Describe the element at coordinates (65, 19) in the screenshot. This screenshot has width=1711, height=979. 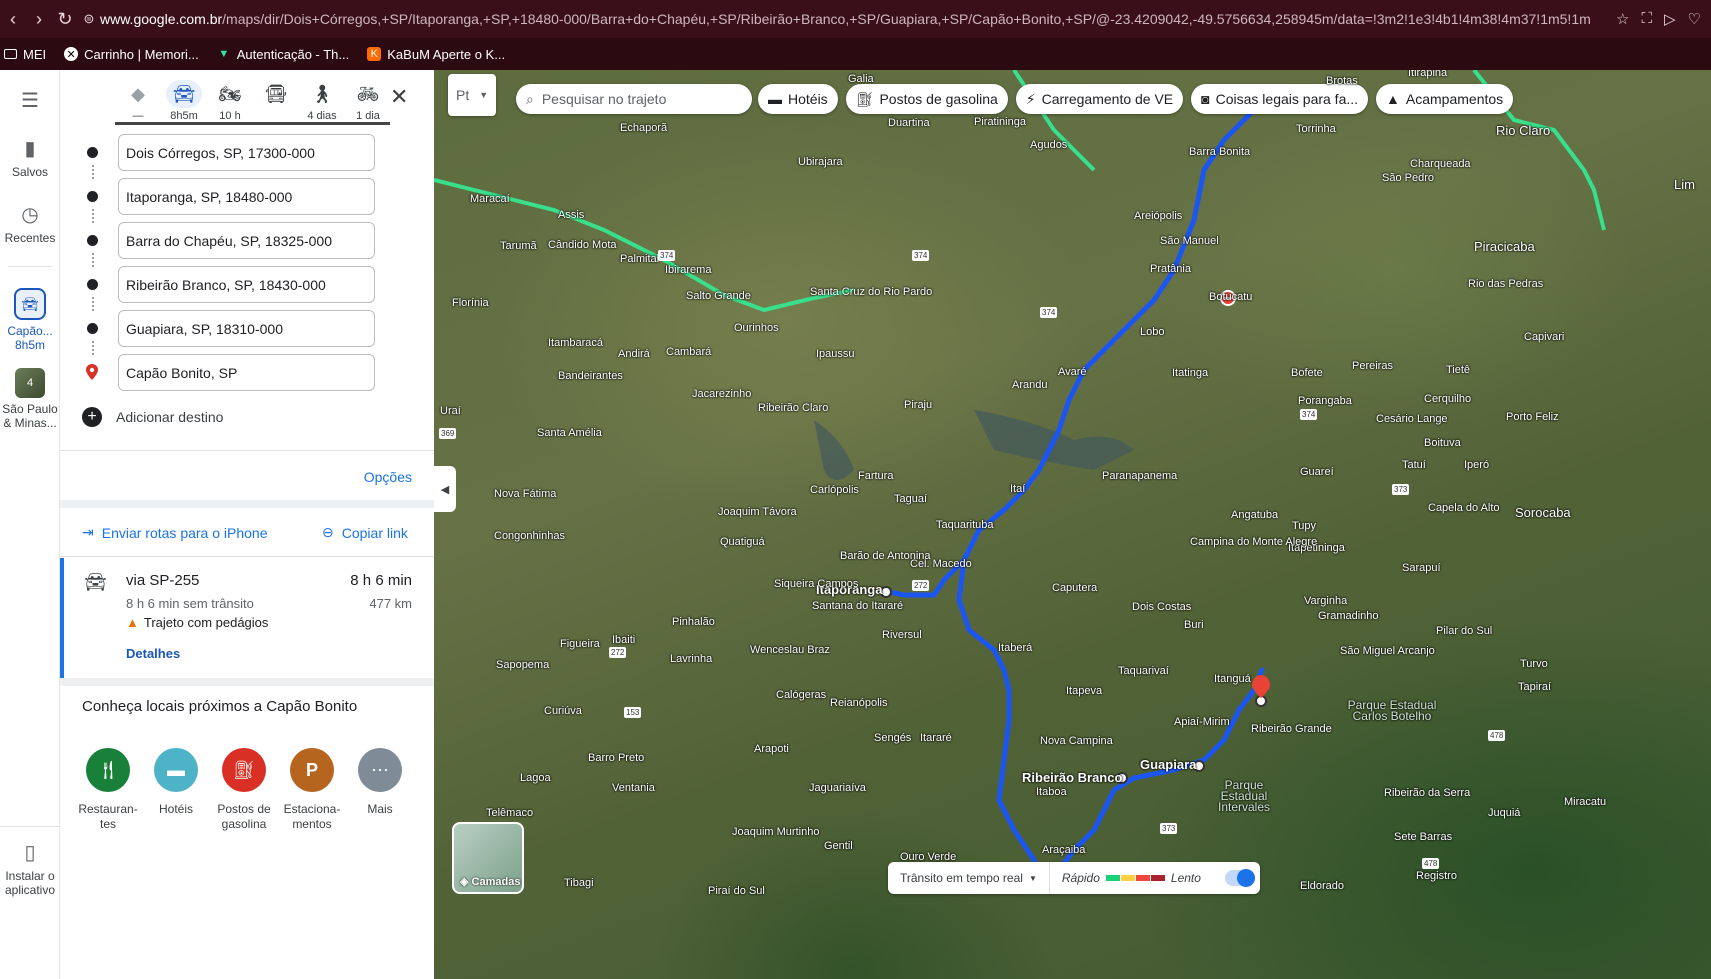
I see `reload-icon: ↻` at that location.